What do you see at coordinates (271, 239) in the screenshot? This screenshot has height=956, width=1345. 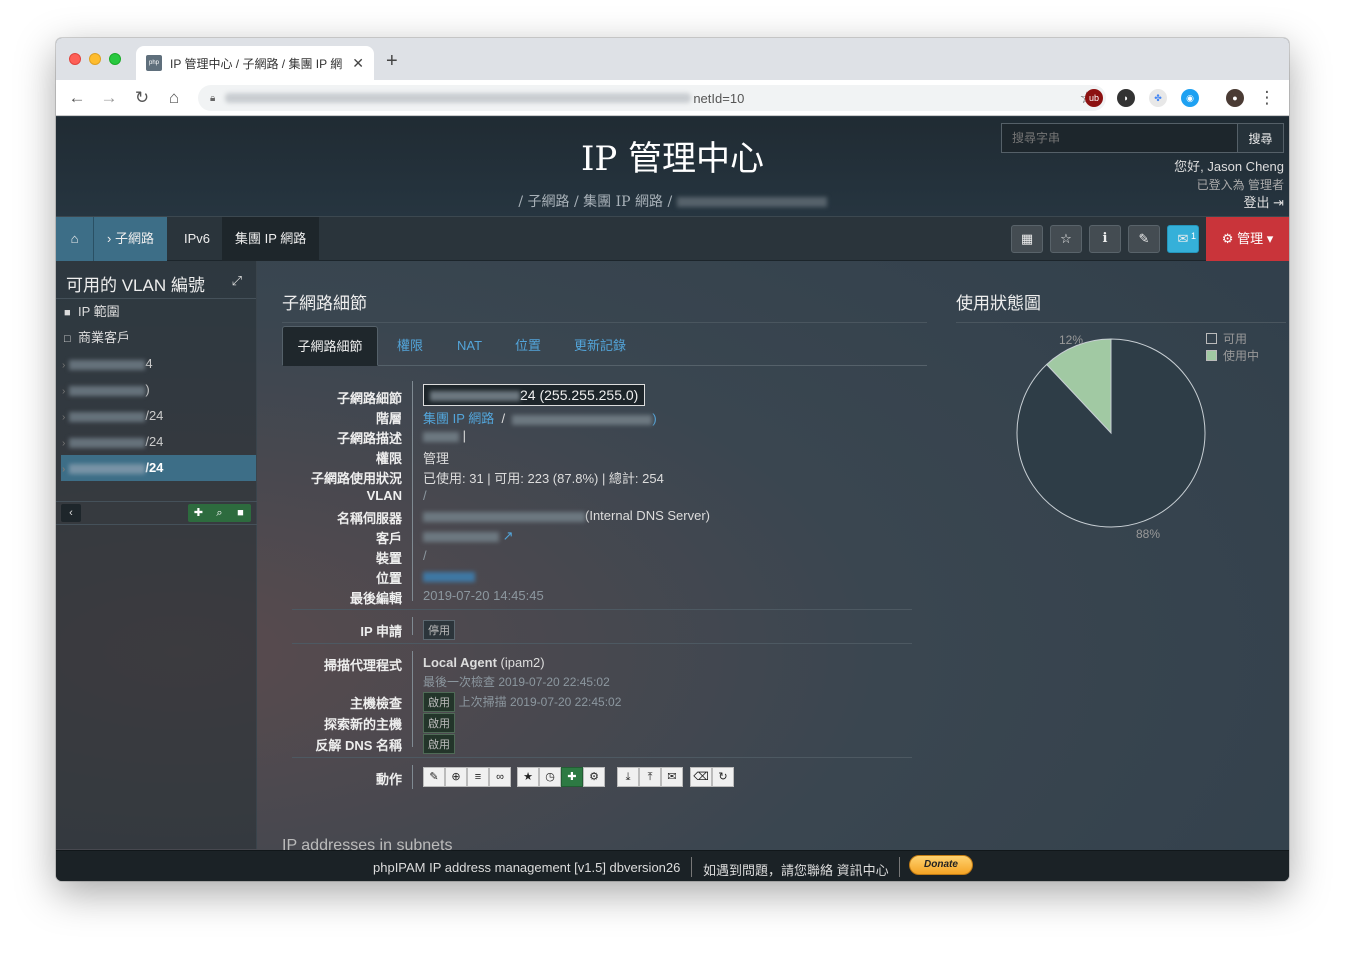 I see `nav-folder: 集團 IP 網路` at bounding box center [271, 239].